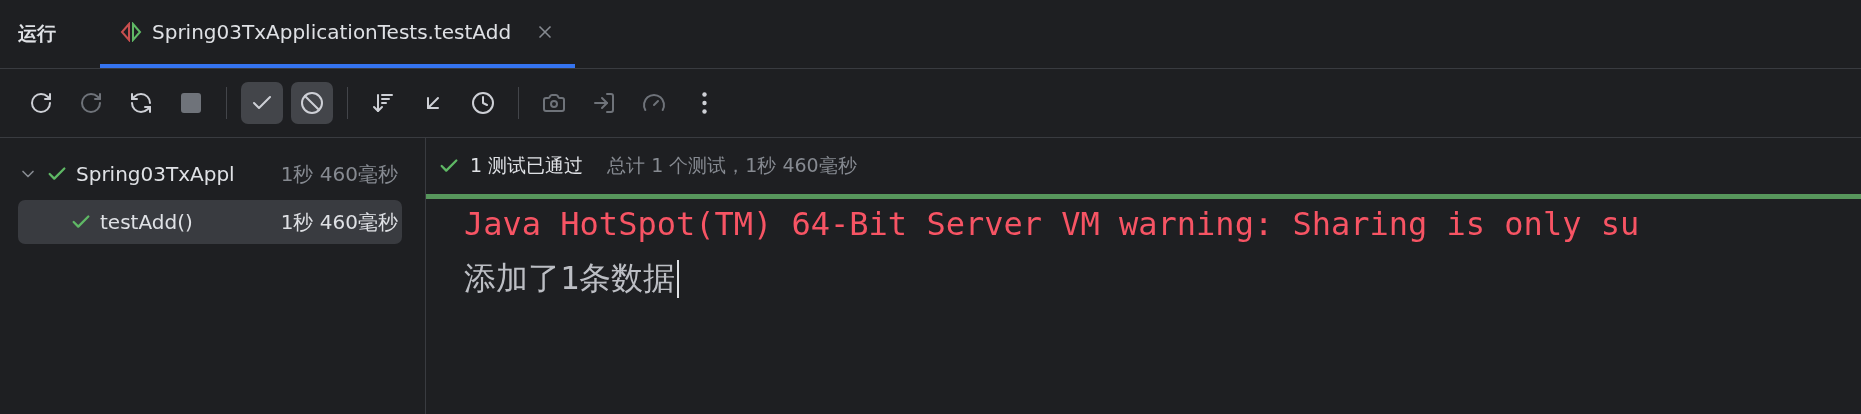  Describe the element at coordinates (191, 103) in the screenshot. I see `stop-icon` at that location.